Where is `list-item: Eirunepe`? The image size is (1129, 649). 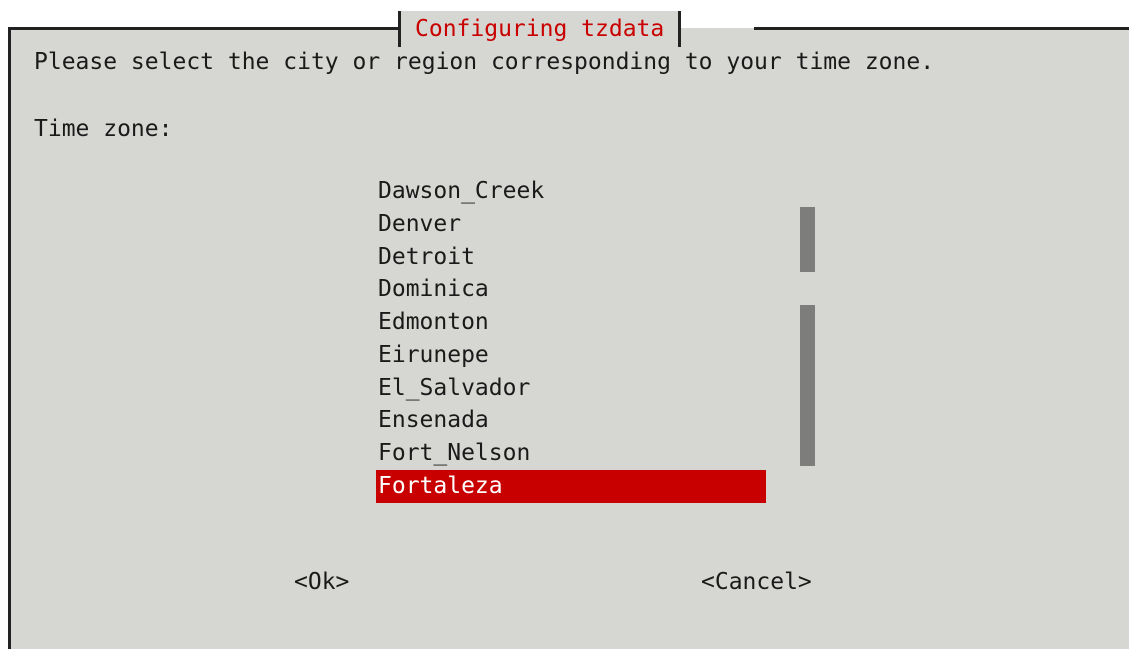
list-item: Eirunepe is located at coordinates (571, 355).